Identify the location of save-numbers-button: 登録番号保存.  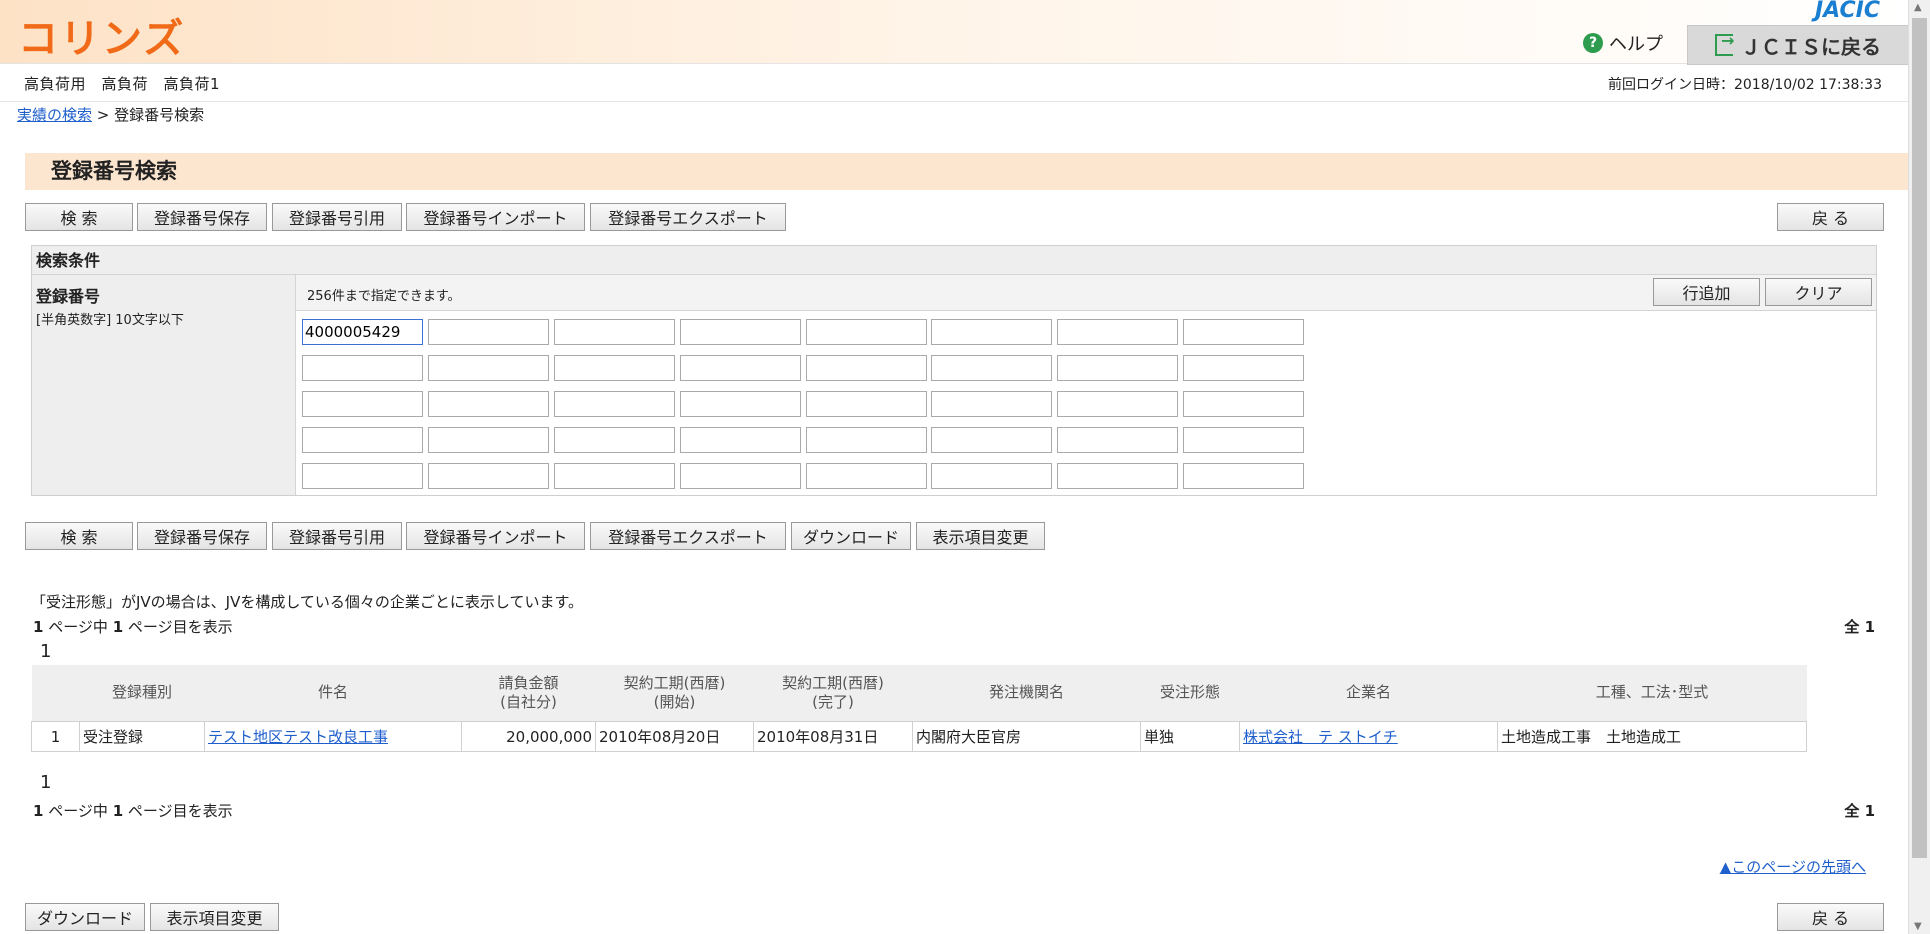
(202, 217).